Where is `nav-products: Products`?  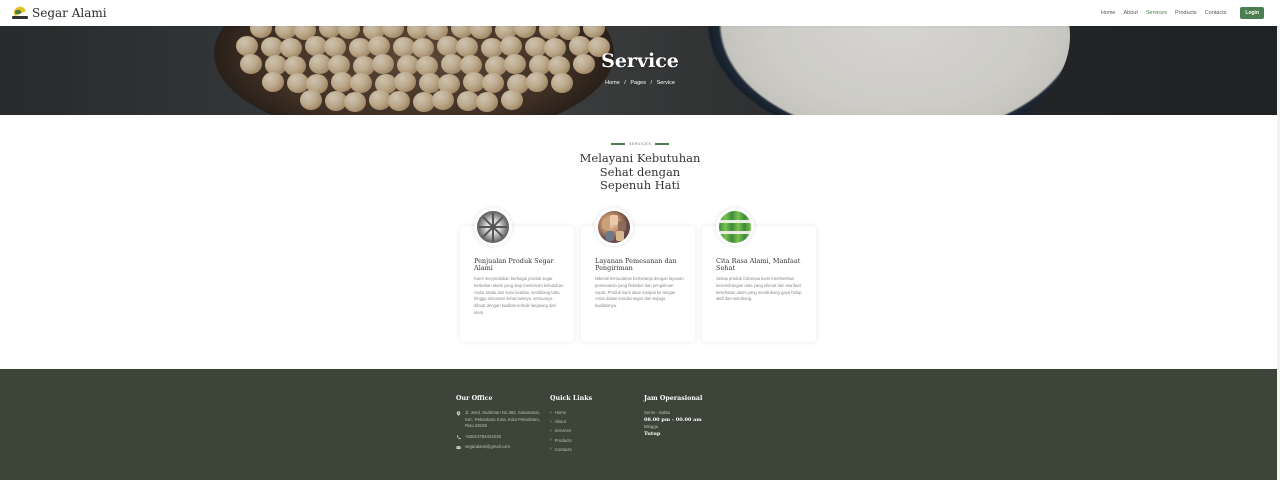 nav-products: Products is located at coordinates (1186, 13).